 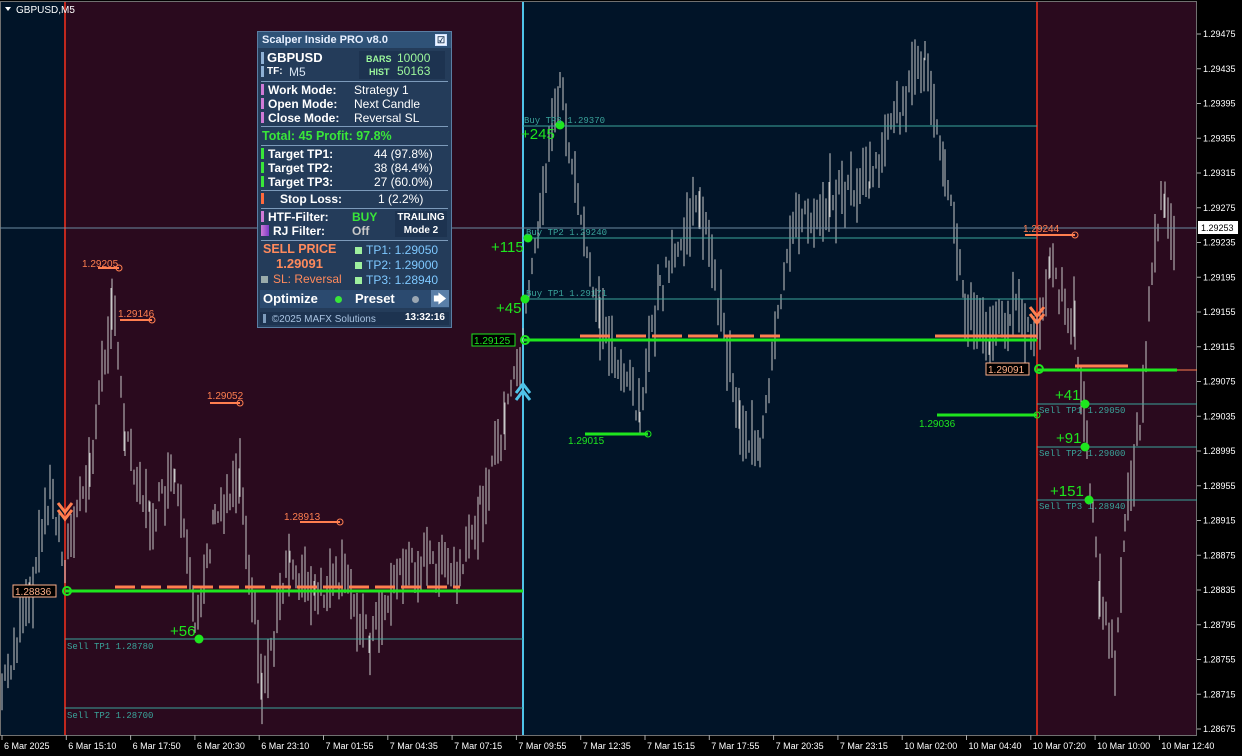 What do you see at coordinates (421, 224) in the screenshot?
I see `trailing-box: TRAILING Mode 2` at bounding box center [421, 224].